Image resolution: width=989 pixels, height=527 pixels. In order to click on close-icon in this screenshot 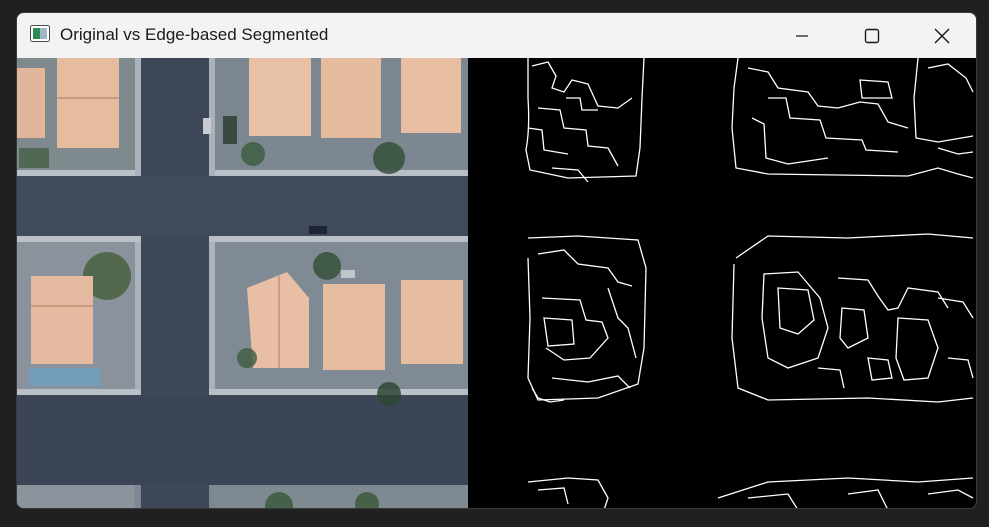, I will do `click(942, 35)`.